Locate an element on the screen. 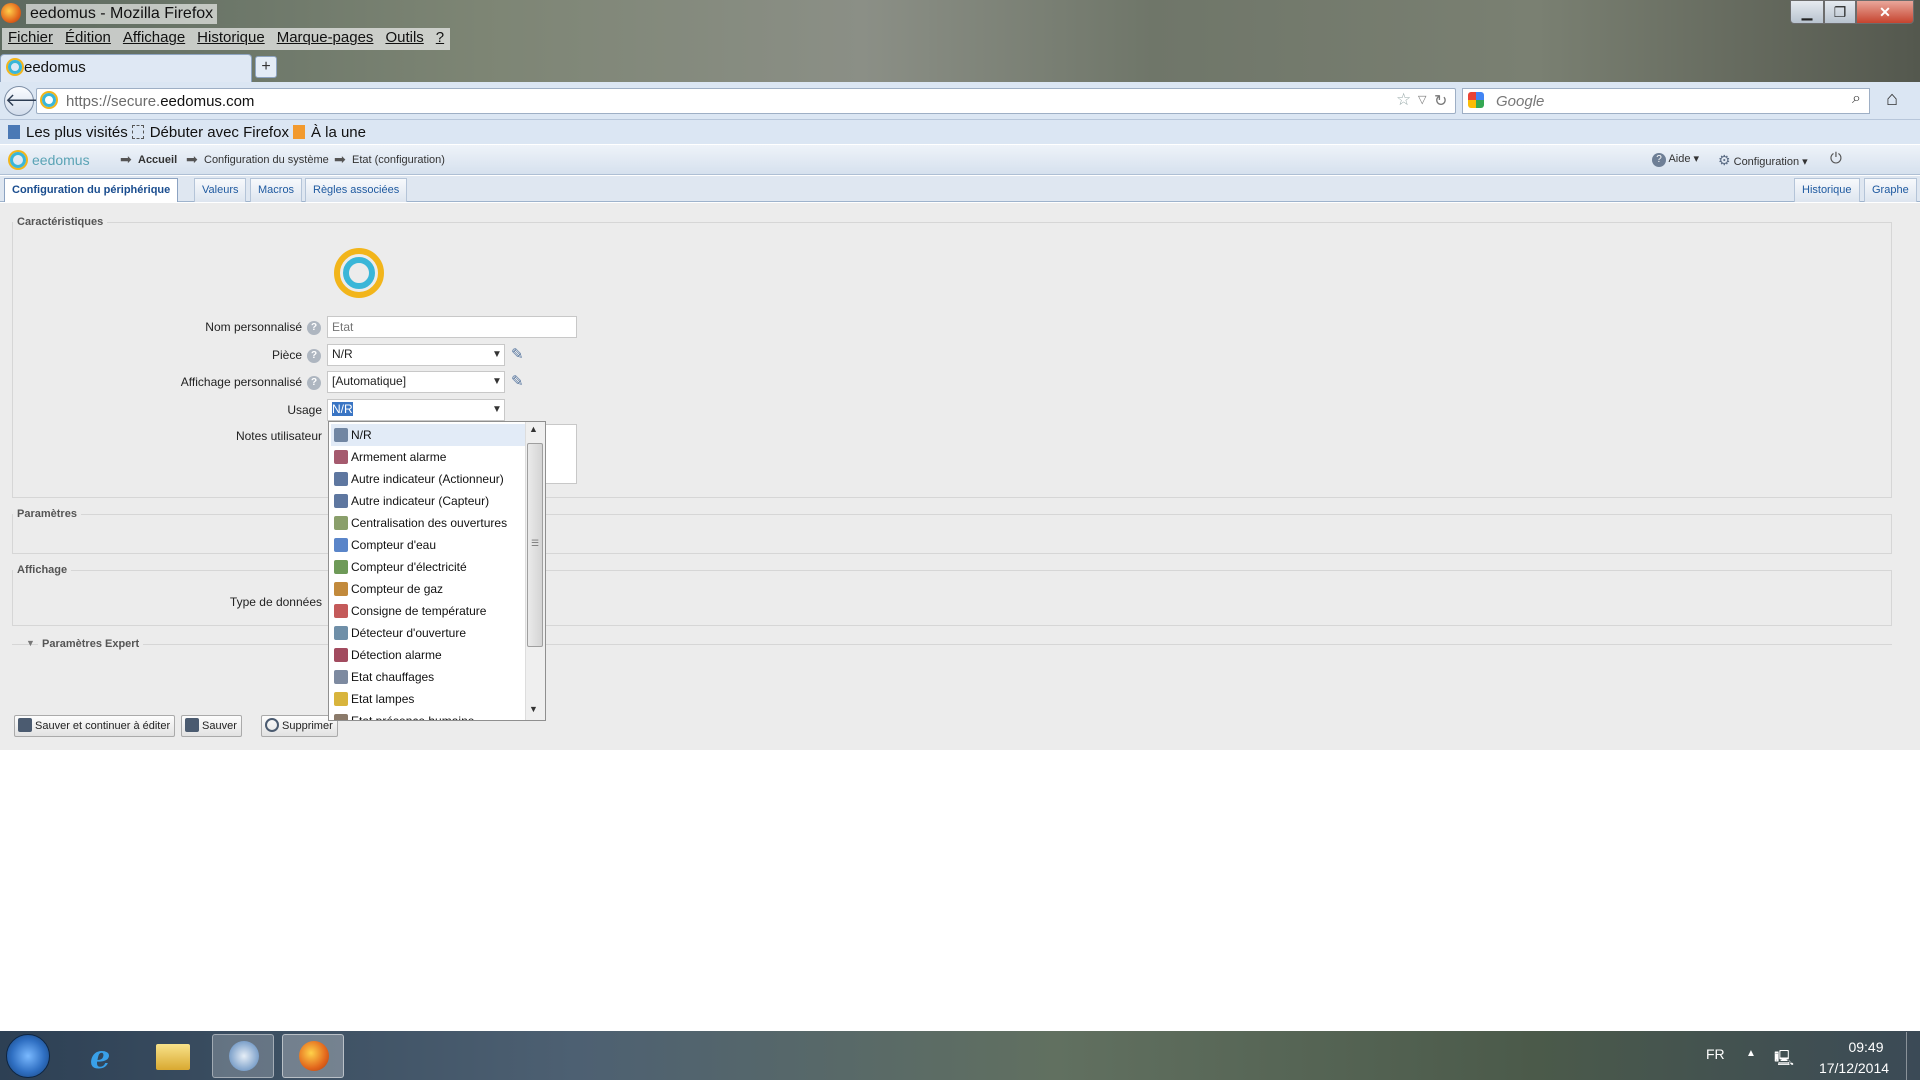 This screenshot has width=1920, height=1080. eedomus-logo-icon is located at coordinates (18, 160).